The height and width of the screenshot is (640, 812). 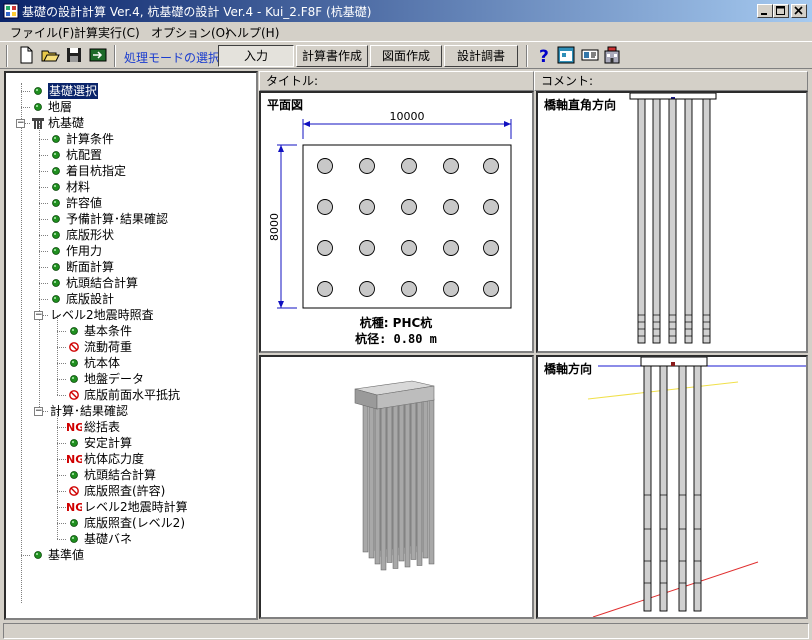 What do you see at coordinates (7, 56) in the screenshot?
I see `toolbar-grip` at bounding box center [7, 56].